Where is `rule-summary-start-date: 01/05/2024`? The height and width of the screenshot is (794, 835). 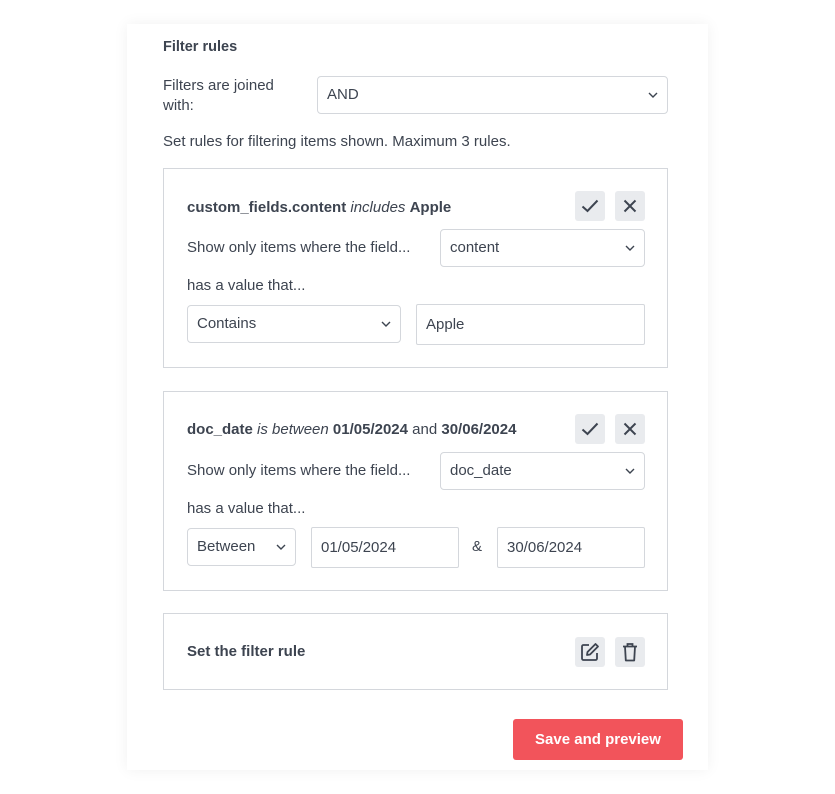 rule-summary-start-date: 01/05/2024 is located at coordinates (370, 429).